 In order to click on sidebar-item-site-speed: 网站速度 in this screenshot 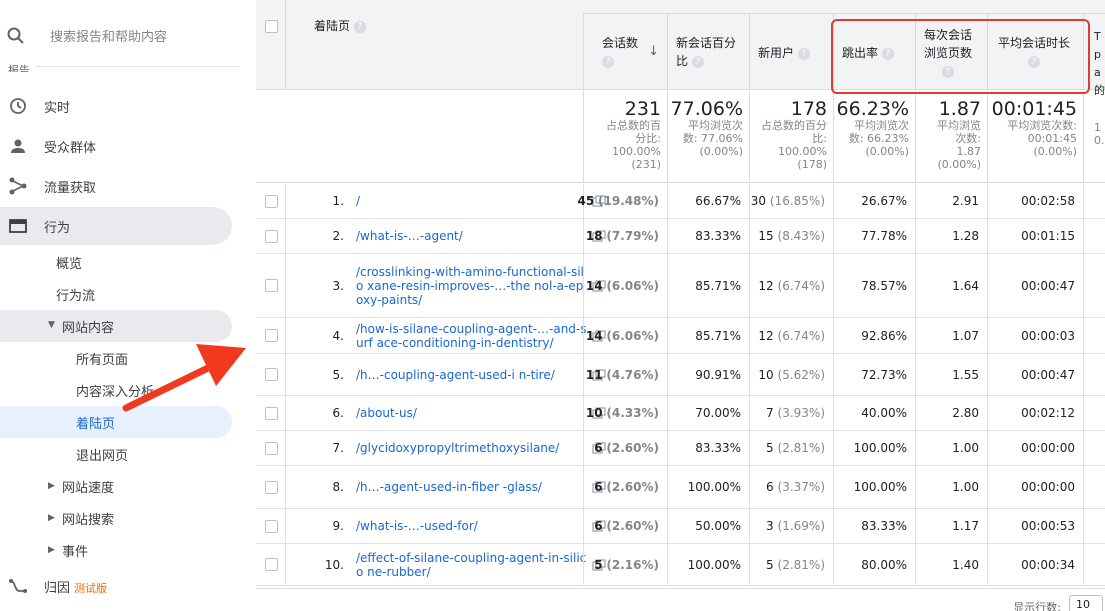, I will do `click(88, 486)`.